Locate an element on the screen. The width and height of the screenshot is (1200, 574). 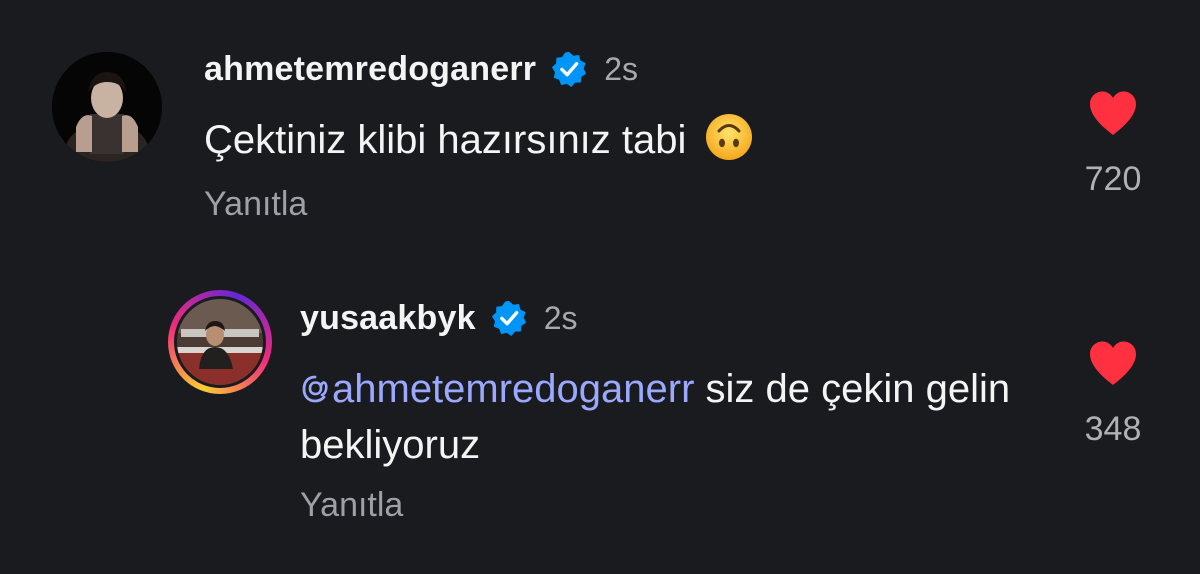
comment-text-content: Çektiniz klibi hazırsınız tabi is located at coordinates (445, 140).